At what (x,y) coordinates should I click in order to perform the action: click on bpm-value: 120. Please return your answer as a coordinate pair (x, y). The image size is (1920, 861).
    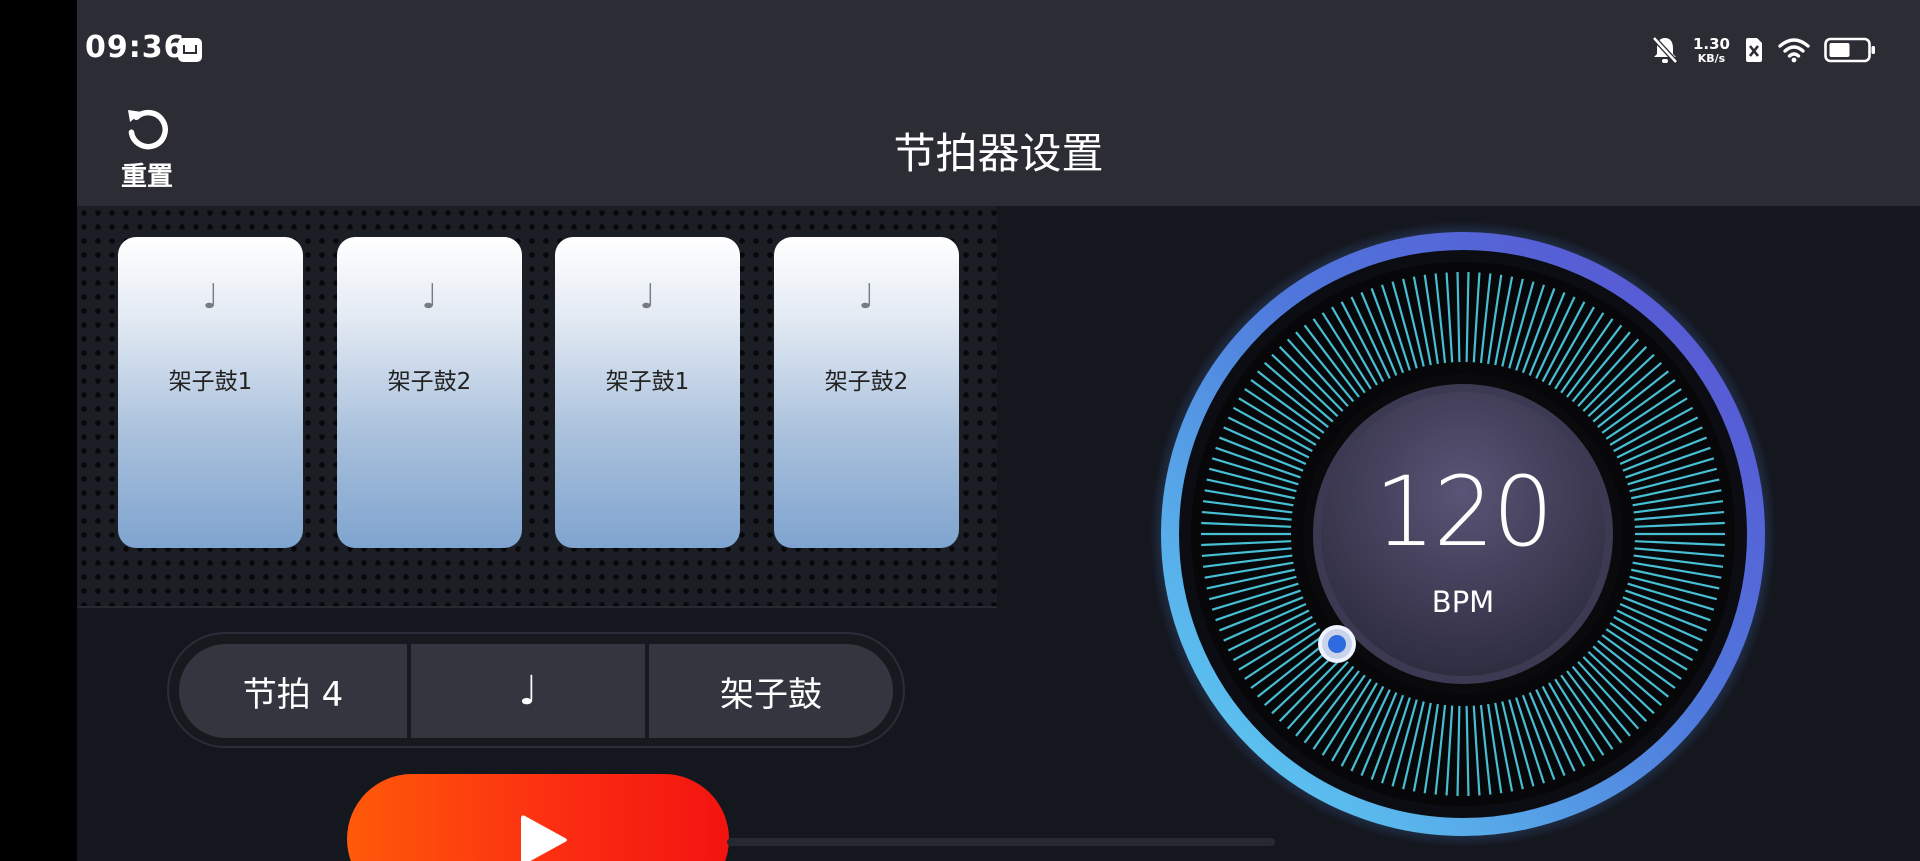
    Looking at the image, I should click on (1463, 512).